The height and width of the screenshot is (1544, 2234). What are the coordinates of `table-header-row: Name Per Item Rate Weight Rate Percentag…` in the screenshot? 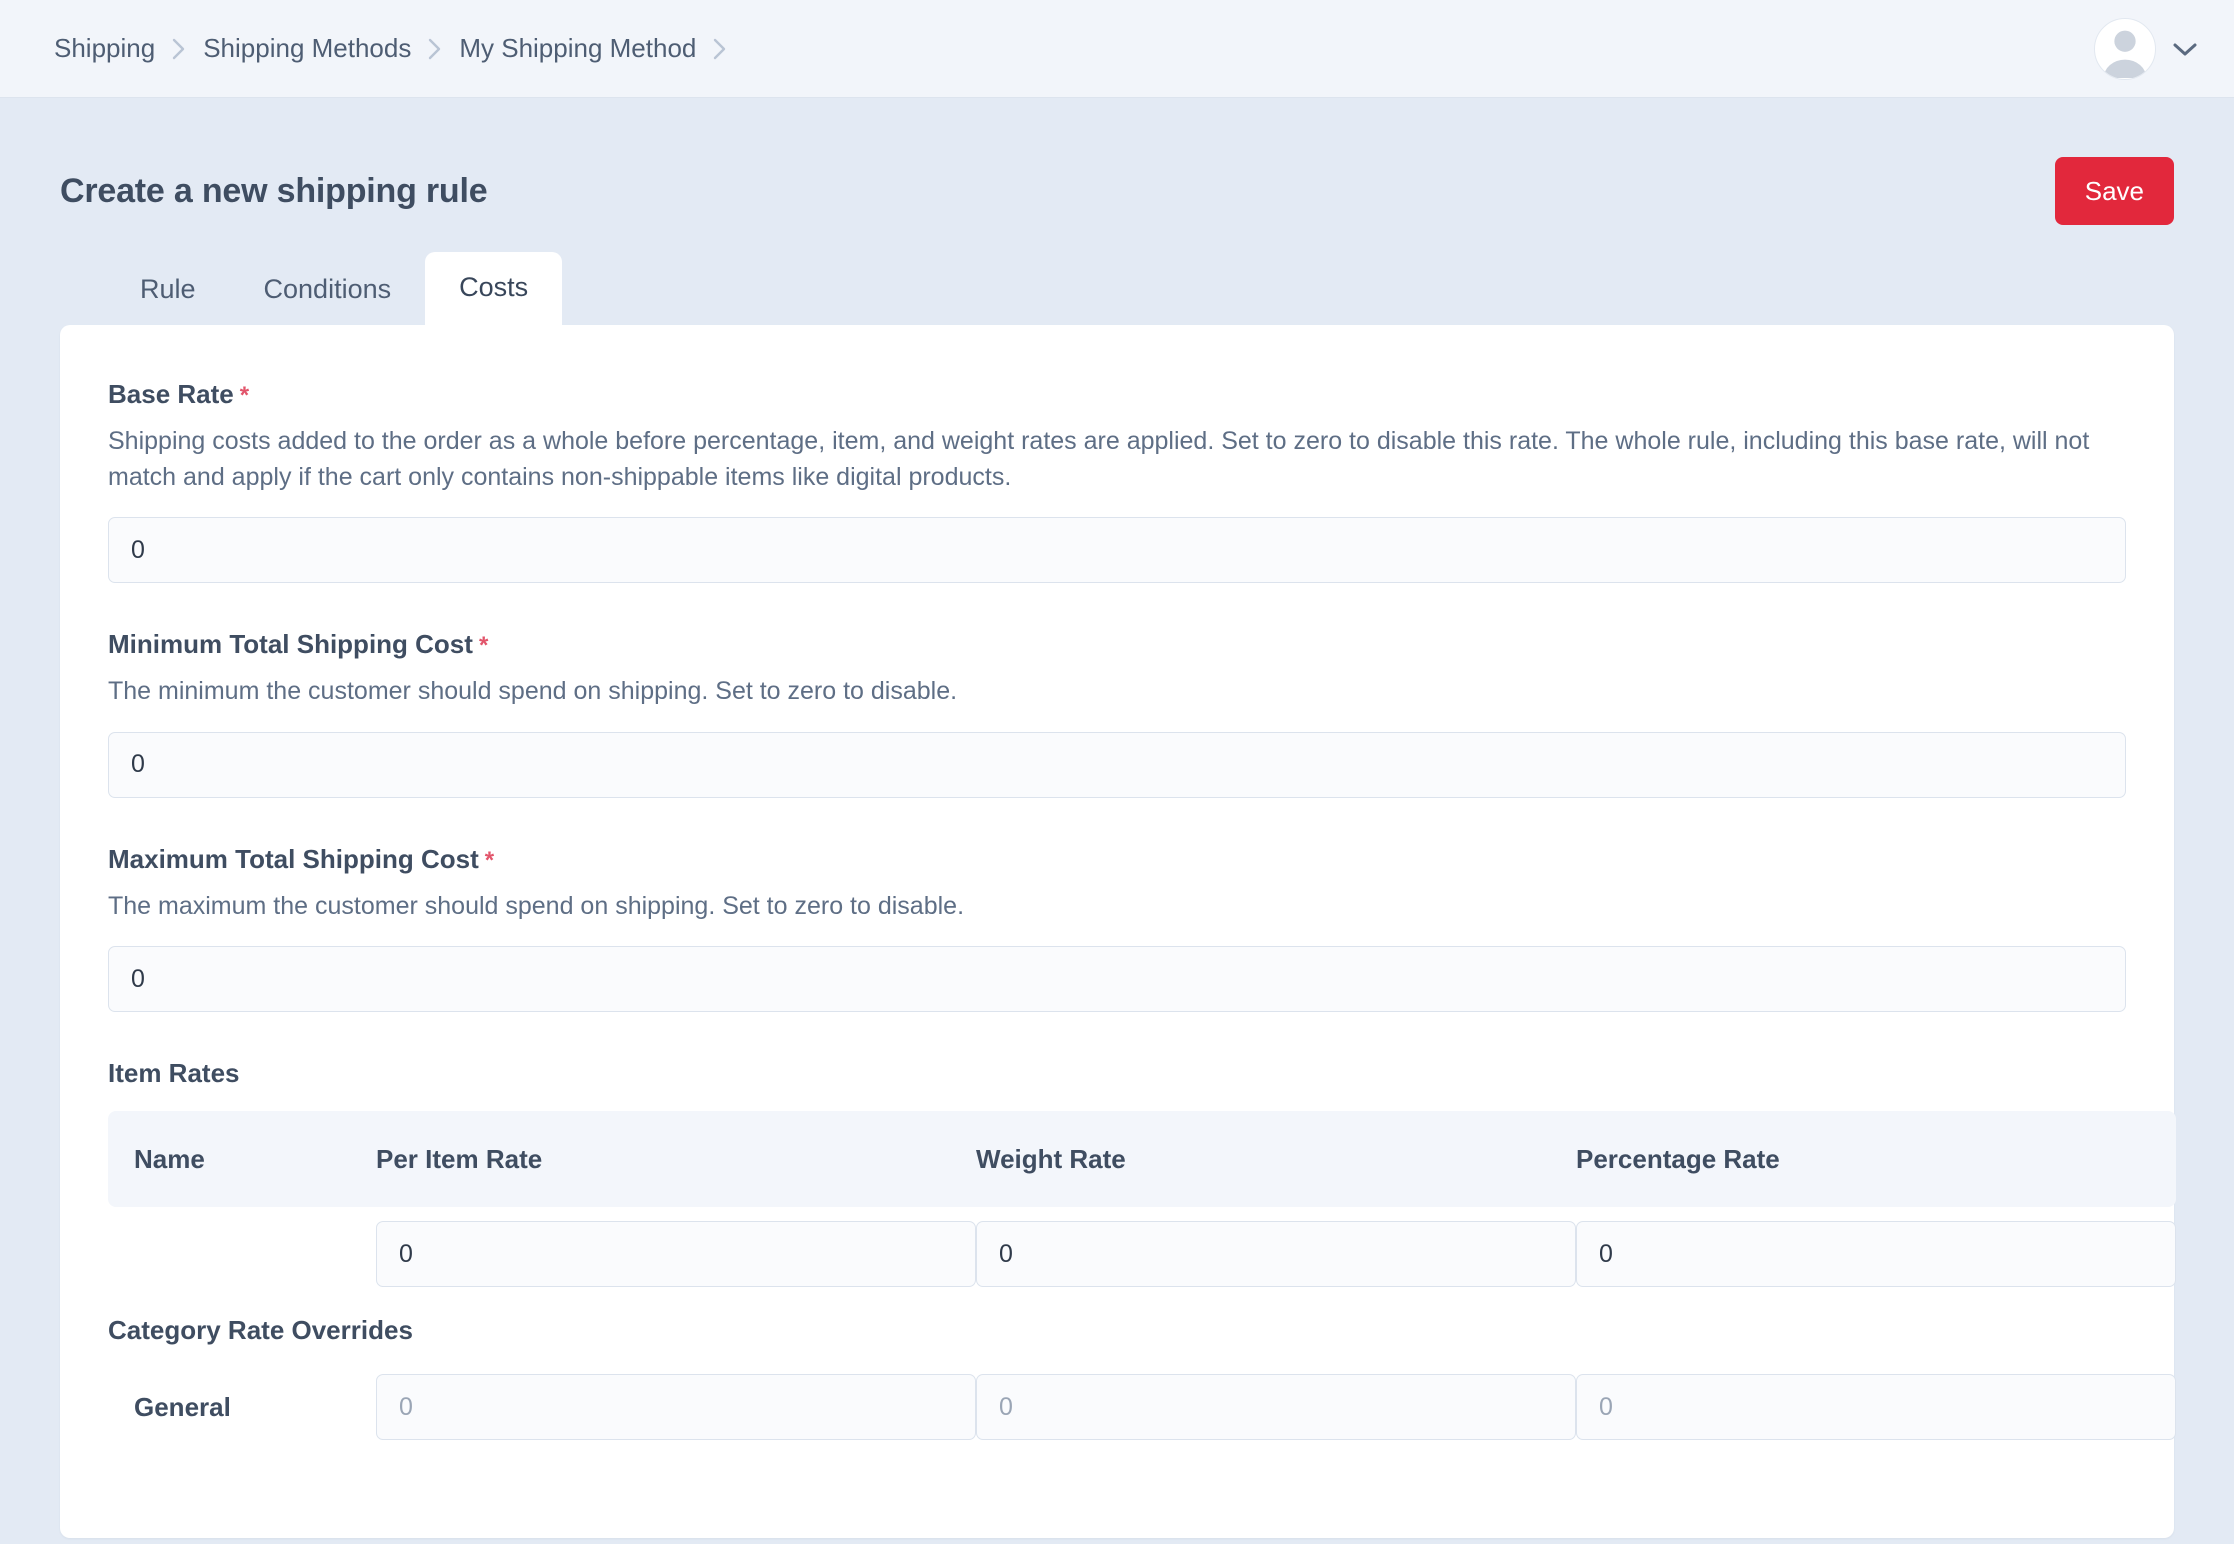 It's located at (1142, 1159).